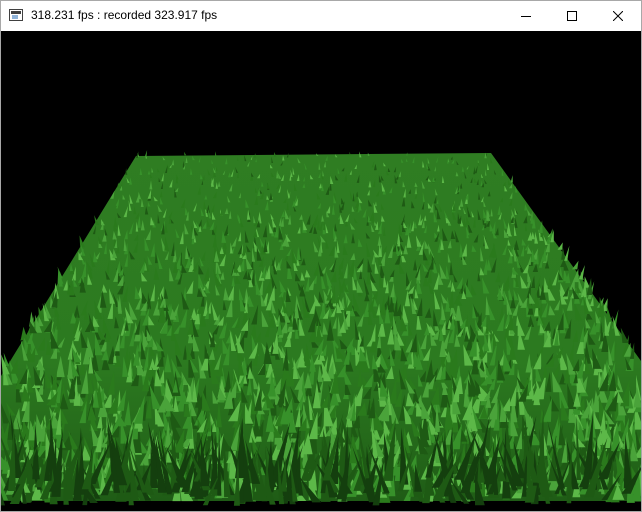 Image resolution: width=642 pixels, height=512 pixels. What do you see at coordinates (321, 16) in the screenshot?
I see `title-bar: 318.231 fps : recorded 323.917 fps` at bounding box center [321, 16].